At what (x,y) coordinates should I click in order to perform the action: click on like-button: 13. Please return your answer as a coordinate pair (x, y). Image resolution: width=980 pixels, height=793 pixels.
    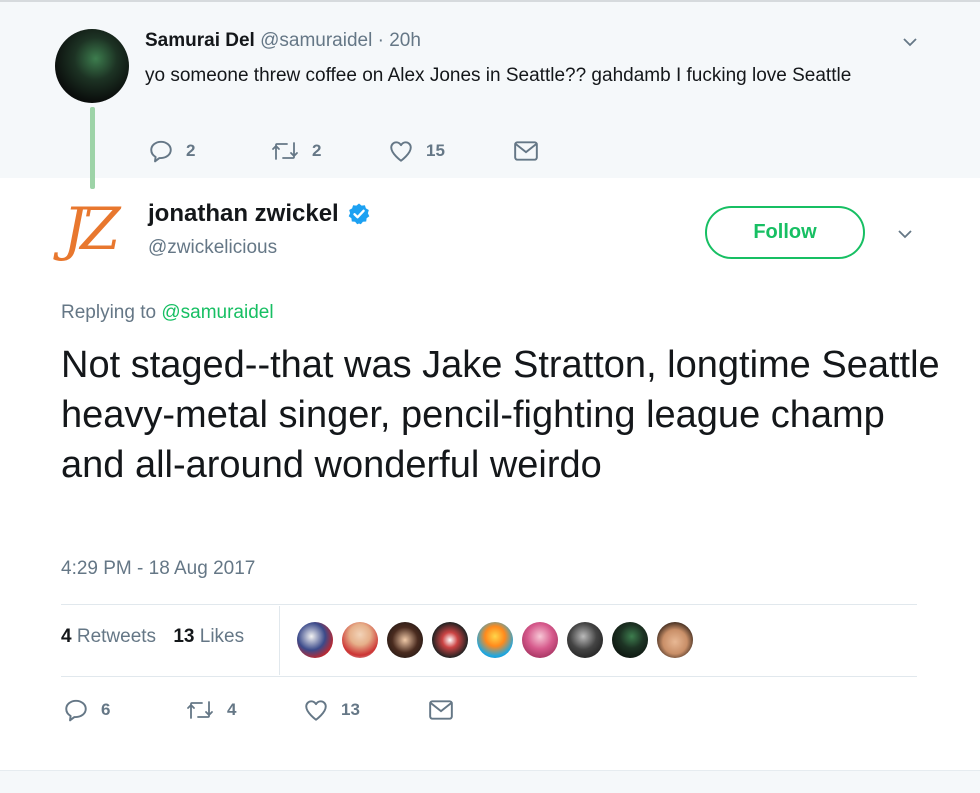
    Looking at the image, I should click on (365, 710).